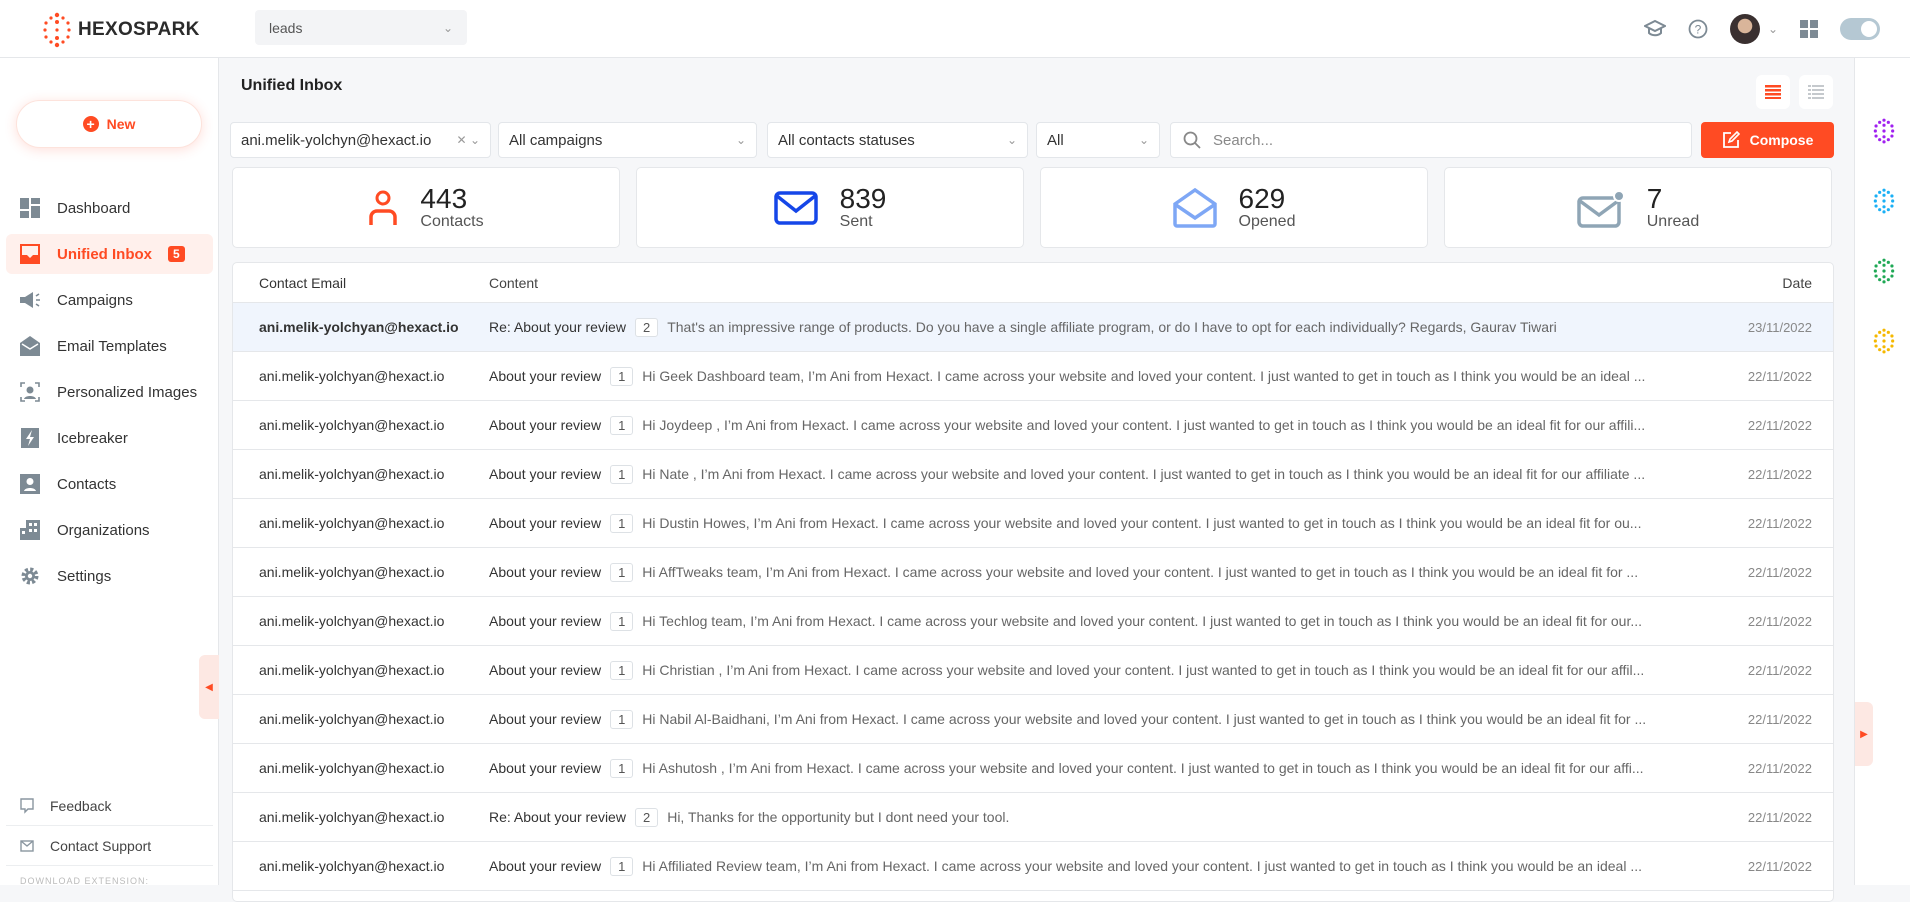  Describe the element at coordinates (557, 327) in the screenshot. I see `subject: Re: About your review` at that location.